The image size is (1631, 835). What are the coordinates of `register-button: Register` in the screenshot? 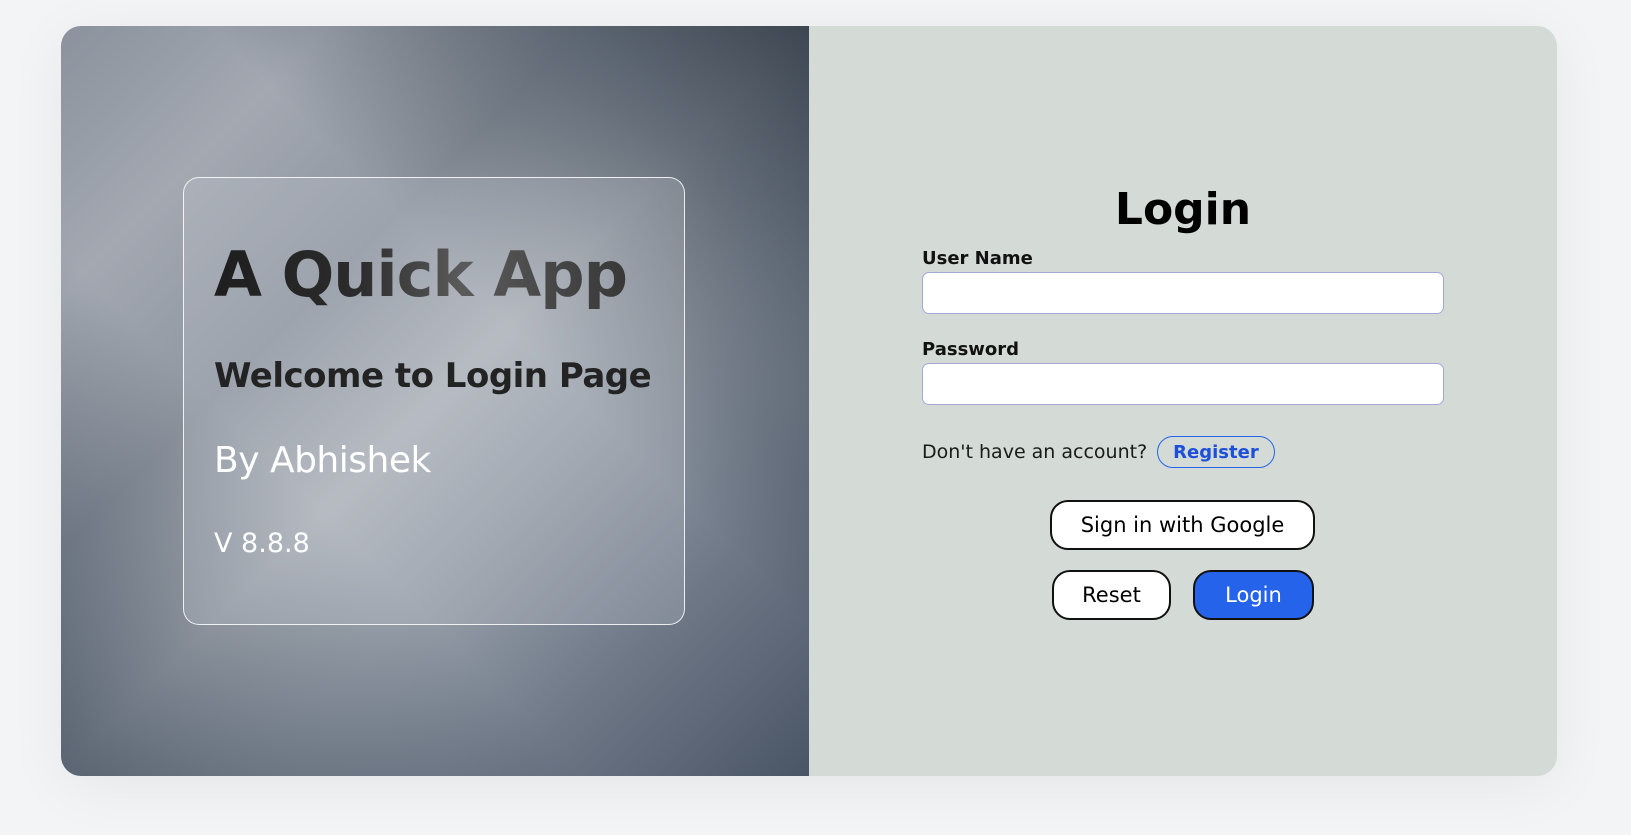 It's located at (1216, 452).